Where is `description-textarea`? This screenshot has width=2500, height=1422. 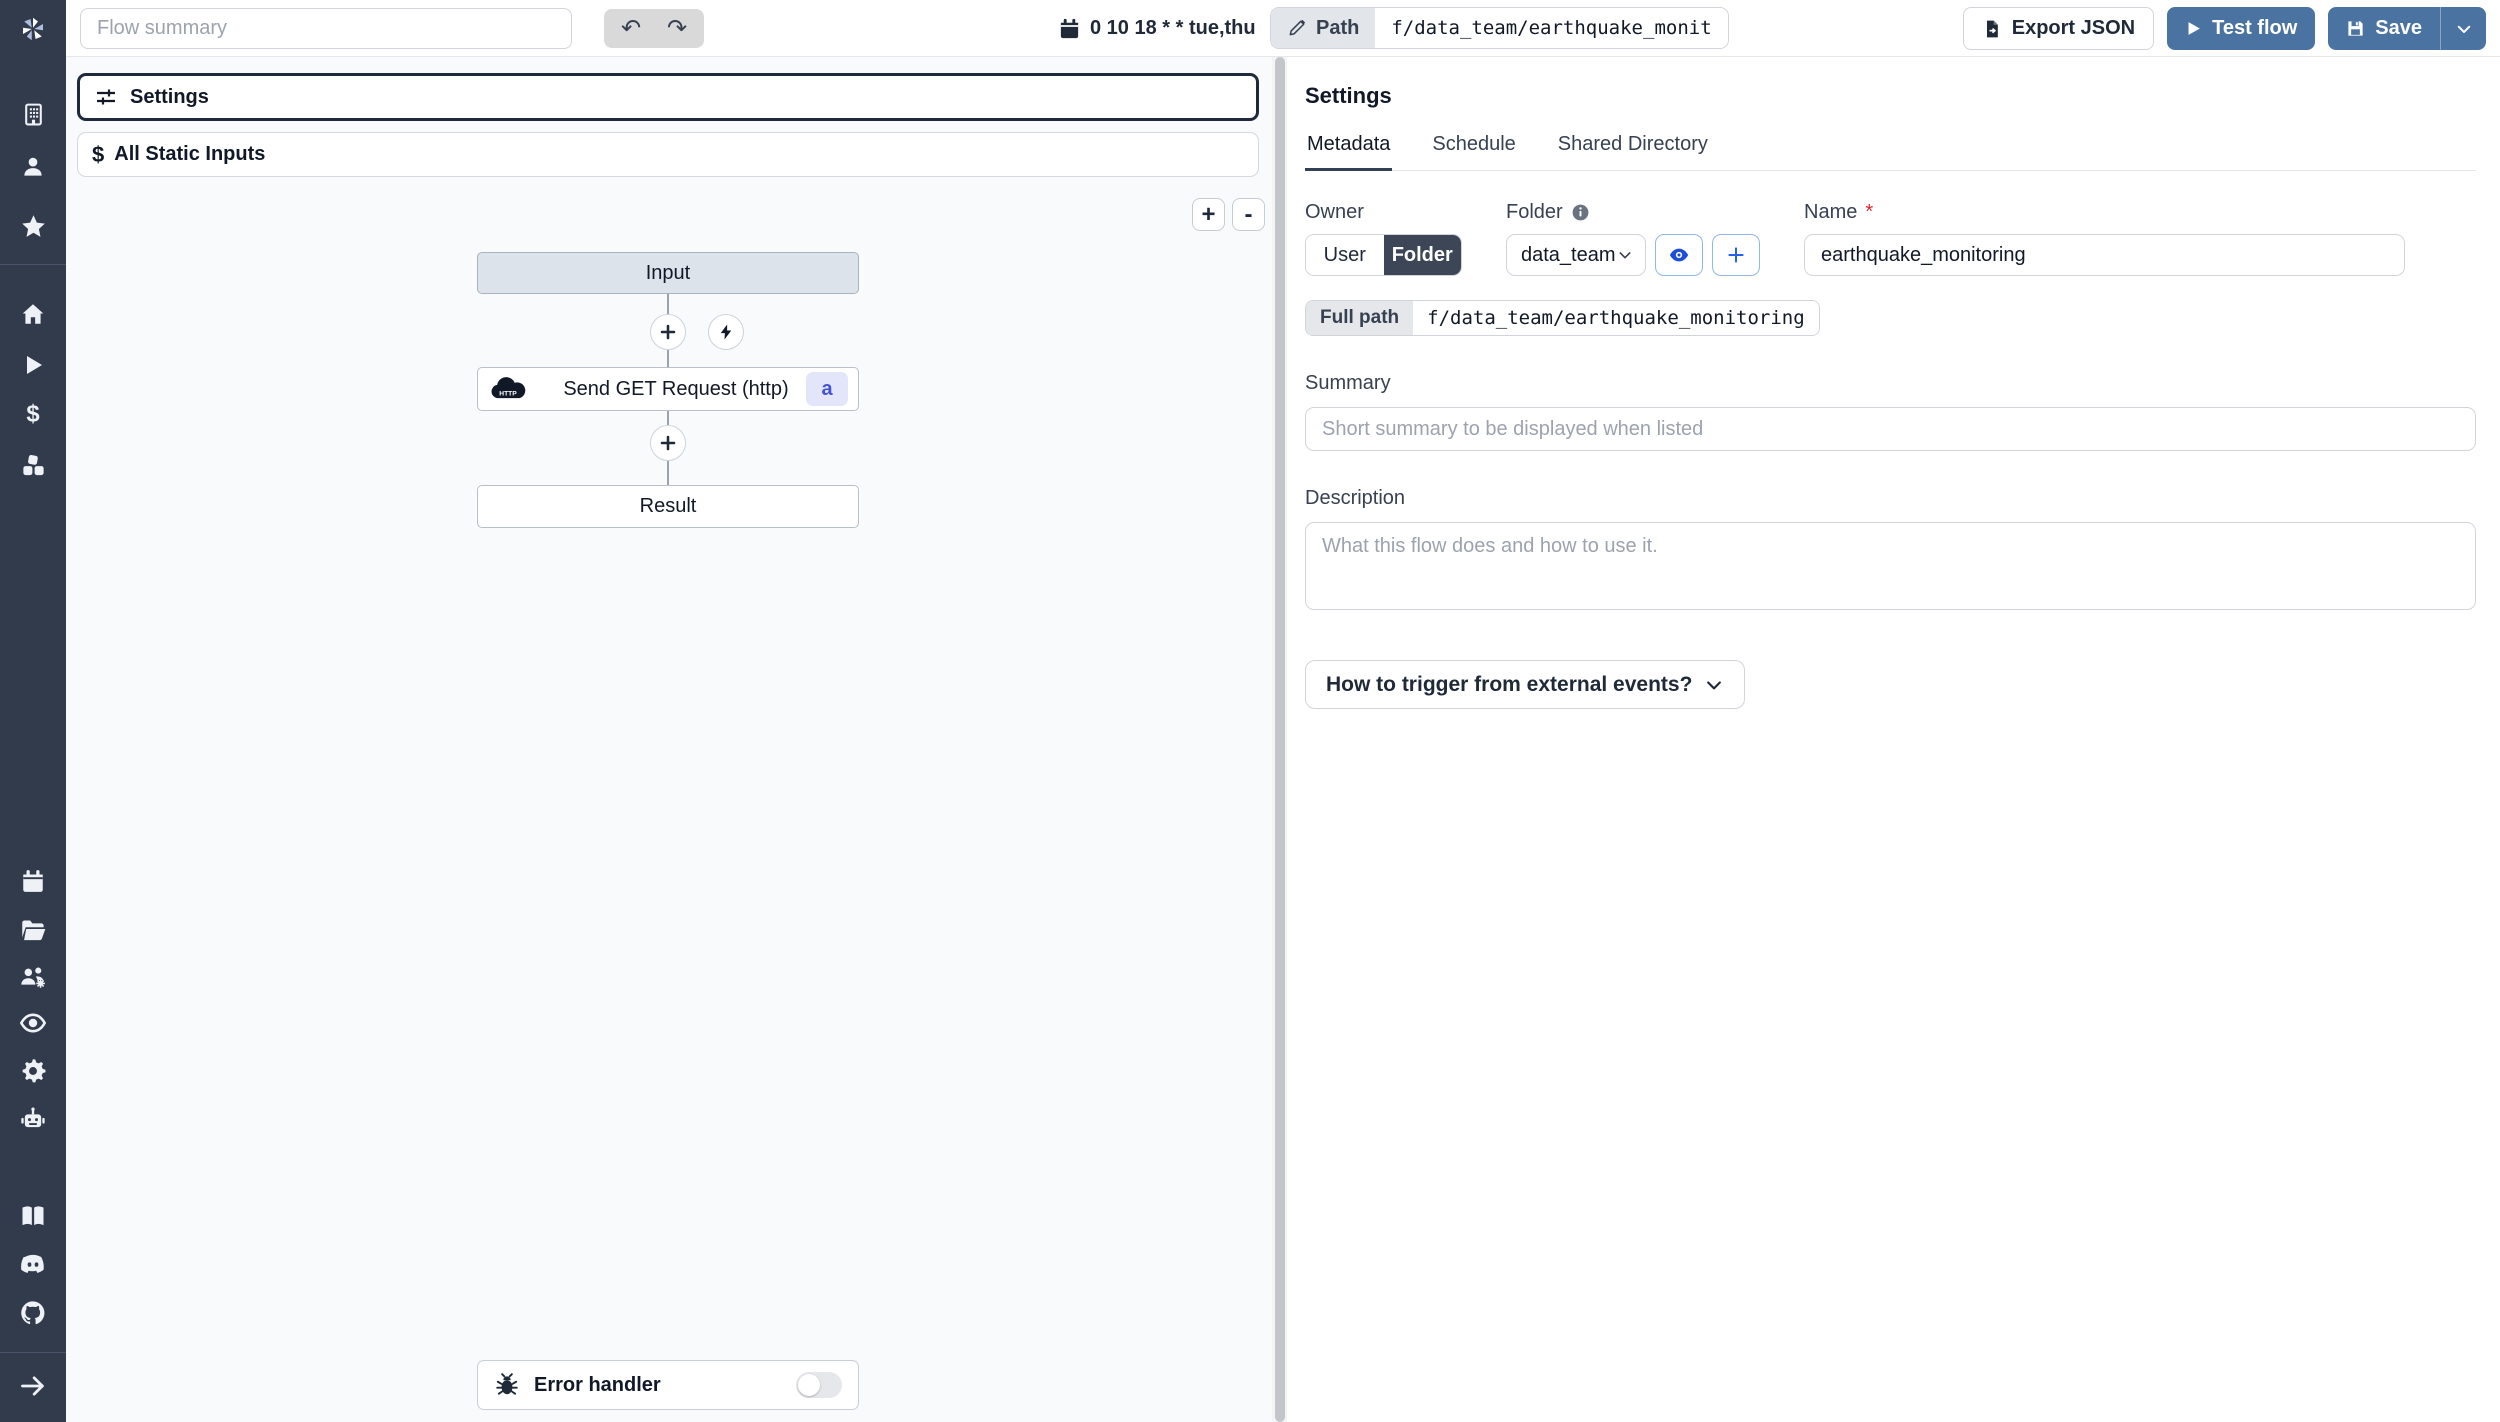
description-textarea is located at coordinates (1890, 566).